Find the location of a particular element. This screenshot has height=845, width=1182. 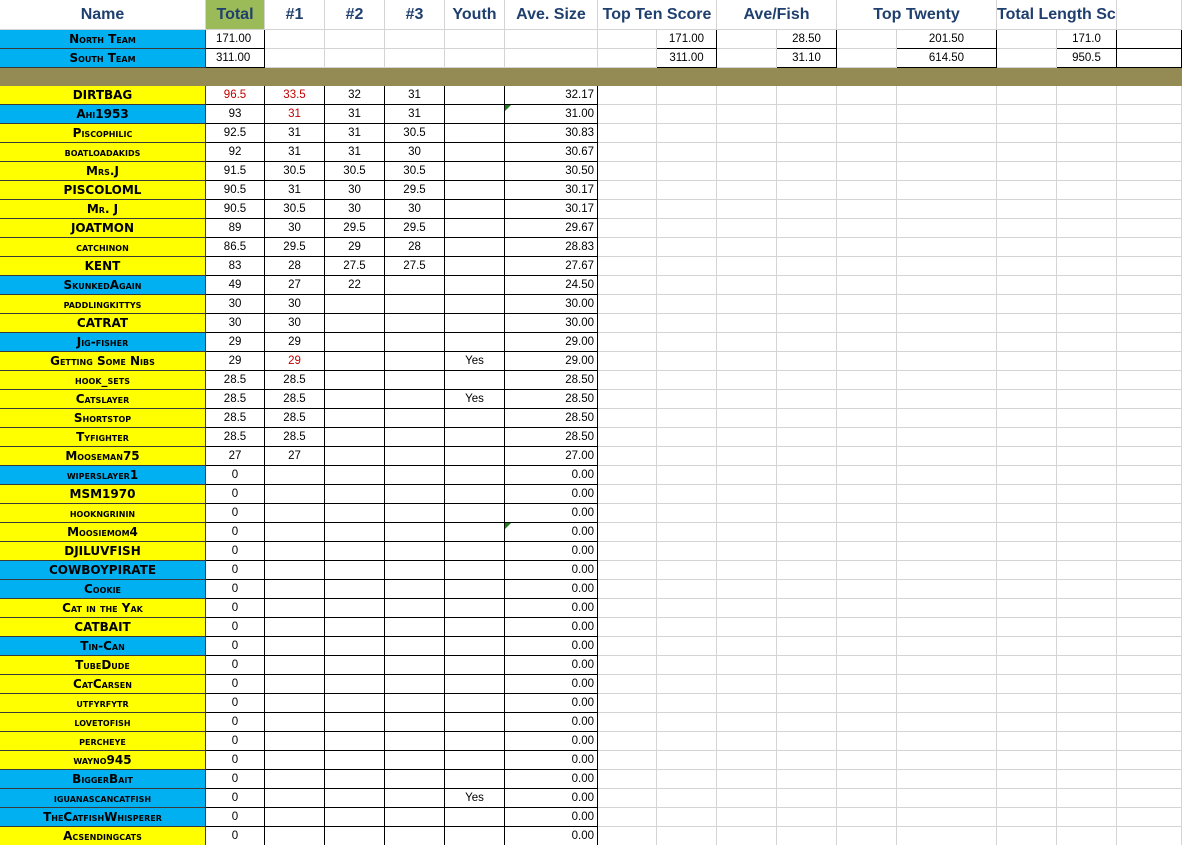

angler-name: boatloadakids is located at coordinates (103, 152).